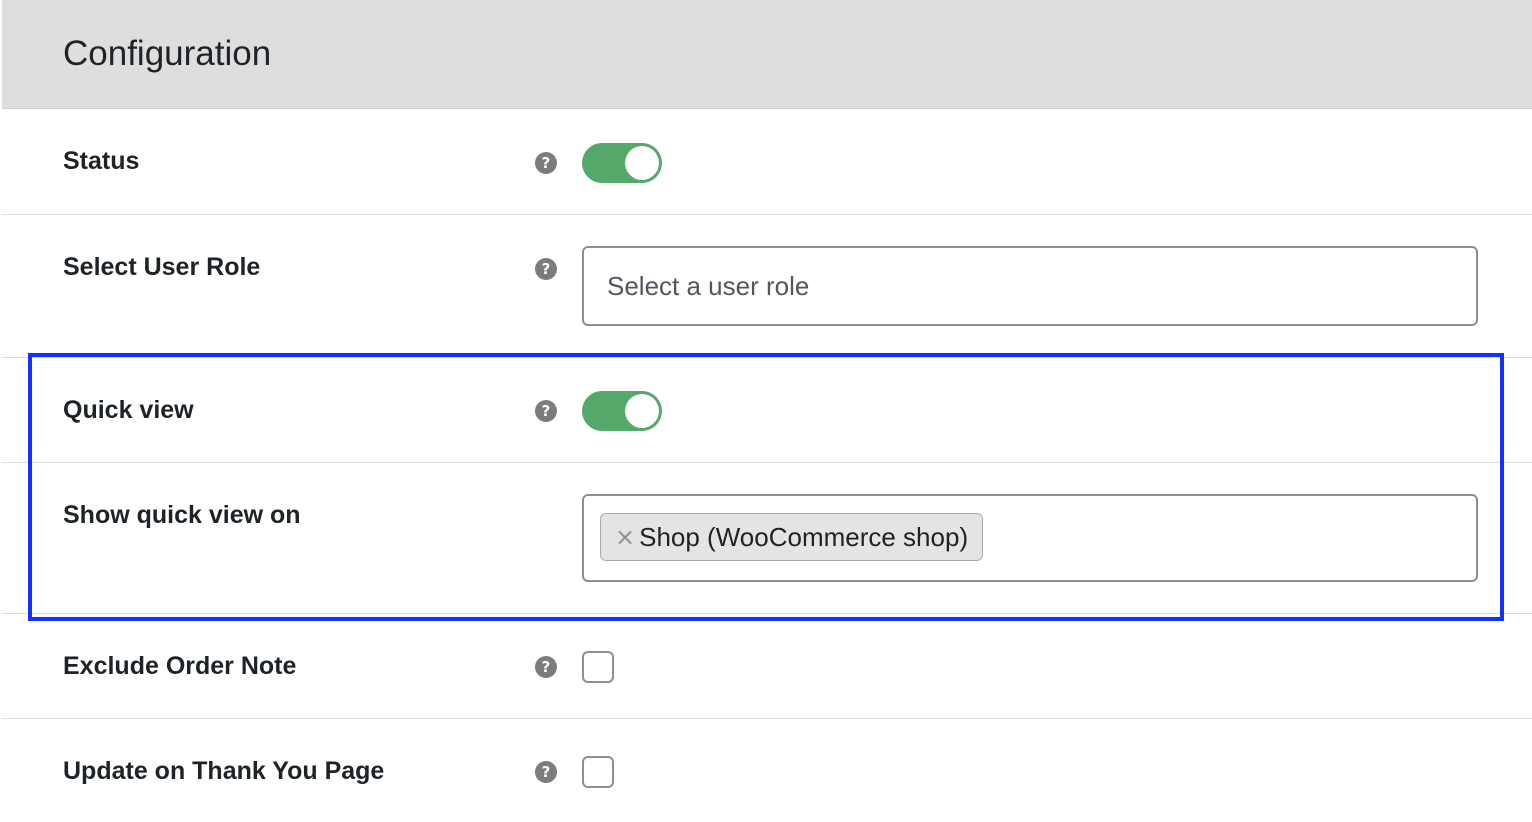  Describe the element at coordinates (180, 666) in the screenshot. I see `exclude-order-note-label: Exclude Order Note` at that location.